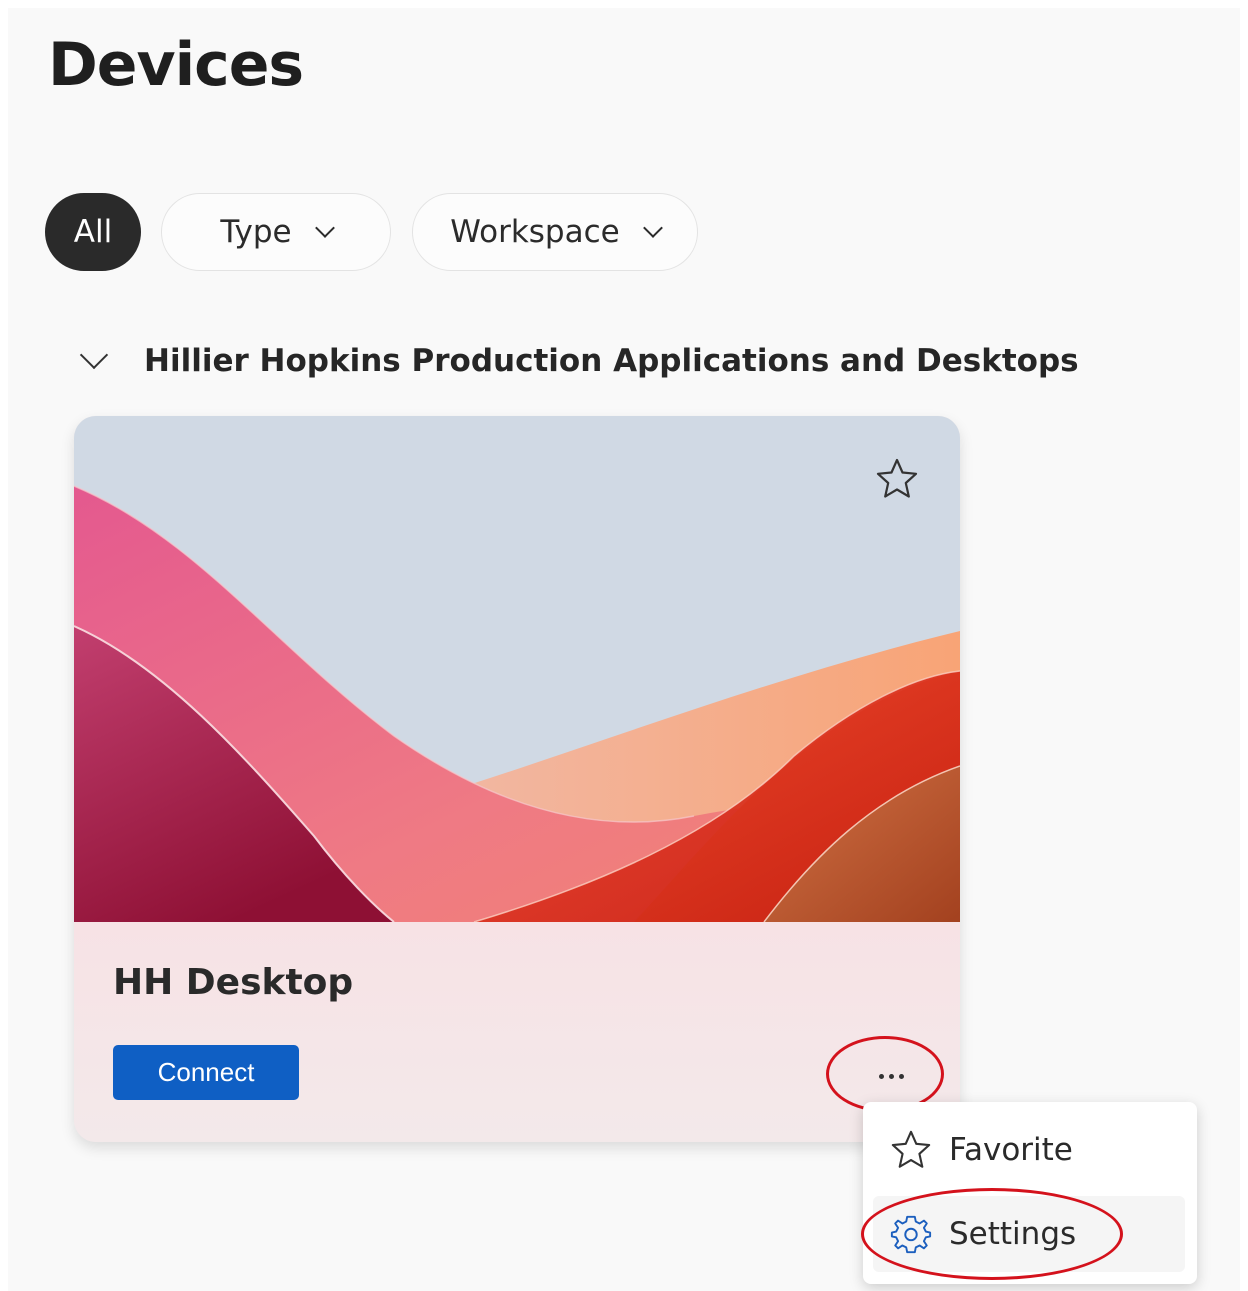 The image size is (1248, 1291). I want to click on connect-button: Connect, so click(206, 1072).